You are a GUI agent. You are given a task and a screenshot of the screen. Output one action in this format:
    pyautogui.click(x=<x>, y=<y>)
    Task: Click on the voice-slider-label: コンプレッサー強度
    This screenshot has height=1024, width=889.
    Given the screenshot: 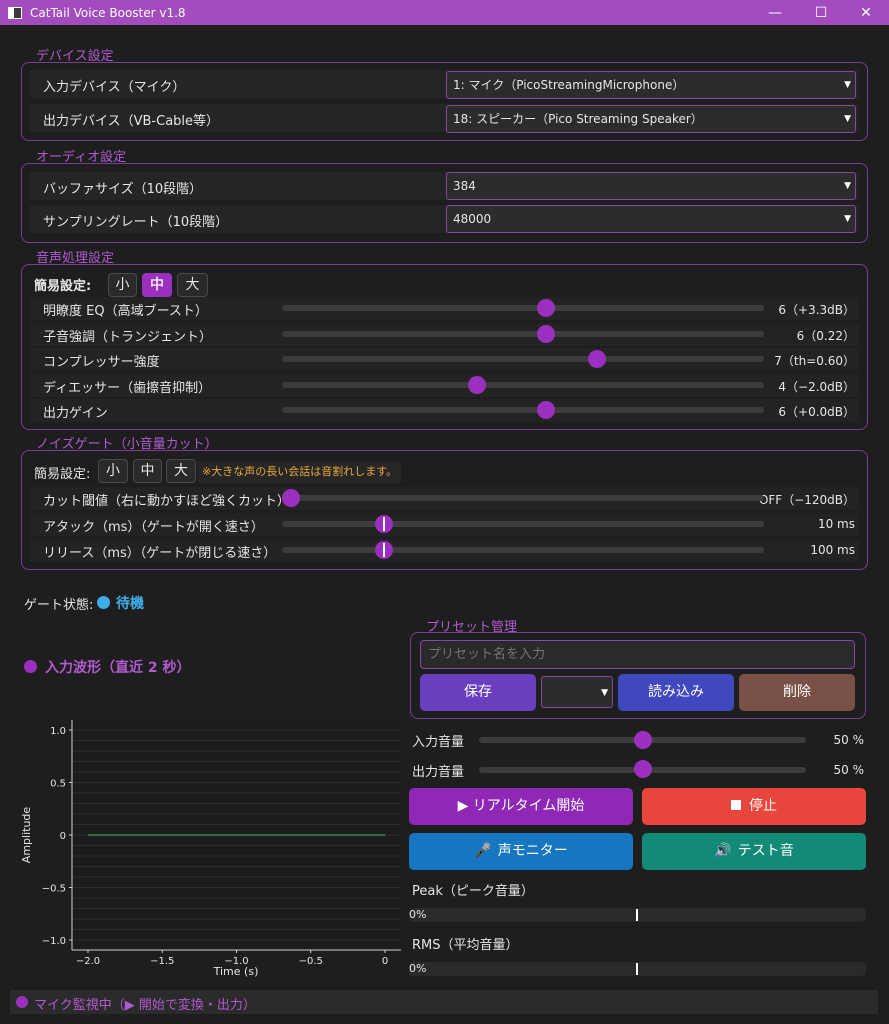 What is the action you would take?
    pyautogui.click(x=101, y=362)
    